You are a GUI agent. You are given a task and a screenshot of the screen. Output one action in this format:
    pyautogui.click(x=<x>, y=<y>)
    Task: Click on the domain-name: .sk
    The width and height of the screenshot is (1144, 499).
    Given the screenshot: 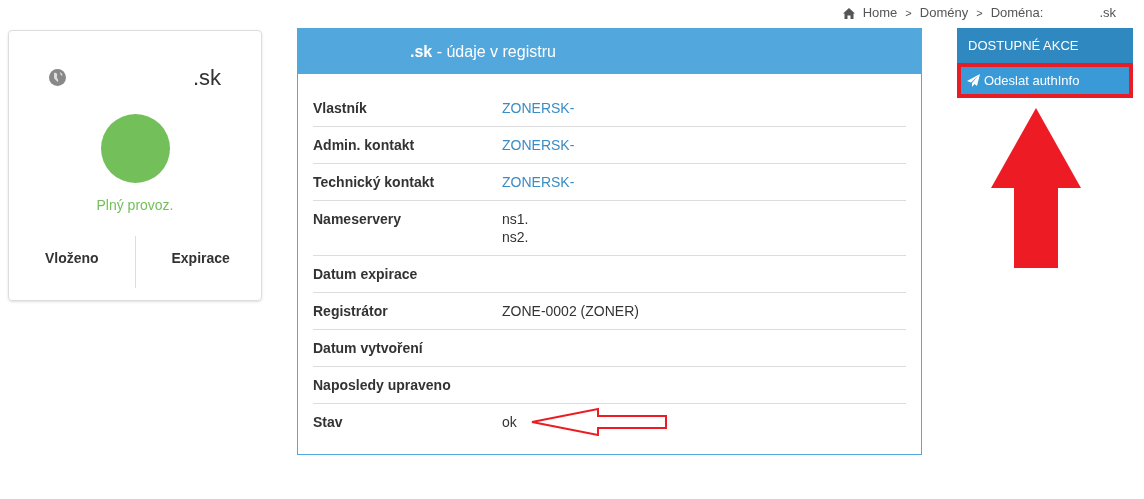 What is the action you would take?
    pyautogui.click(x=206, y=78)
    